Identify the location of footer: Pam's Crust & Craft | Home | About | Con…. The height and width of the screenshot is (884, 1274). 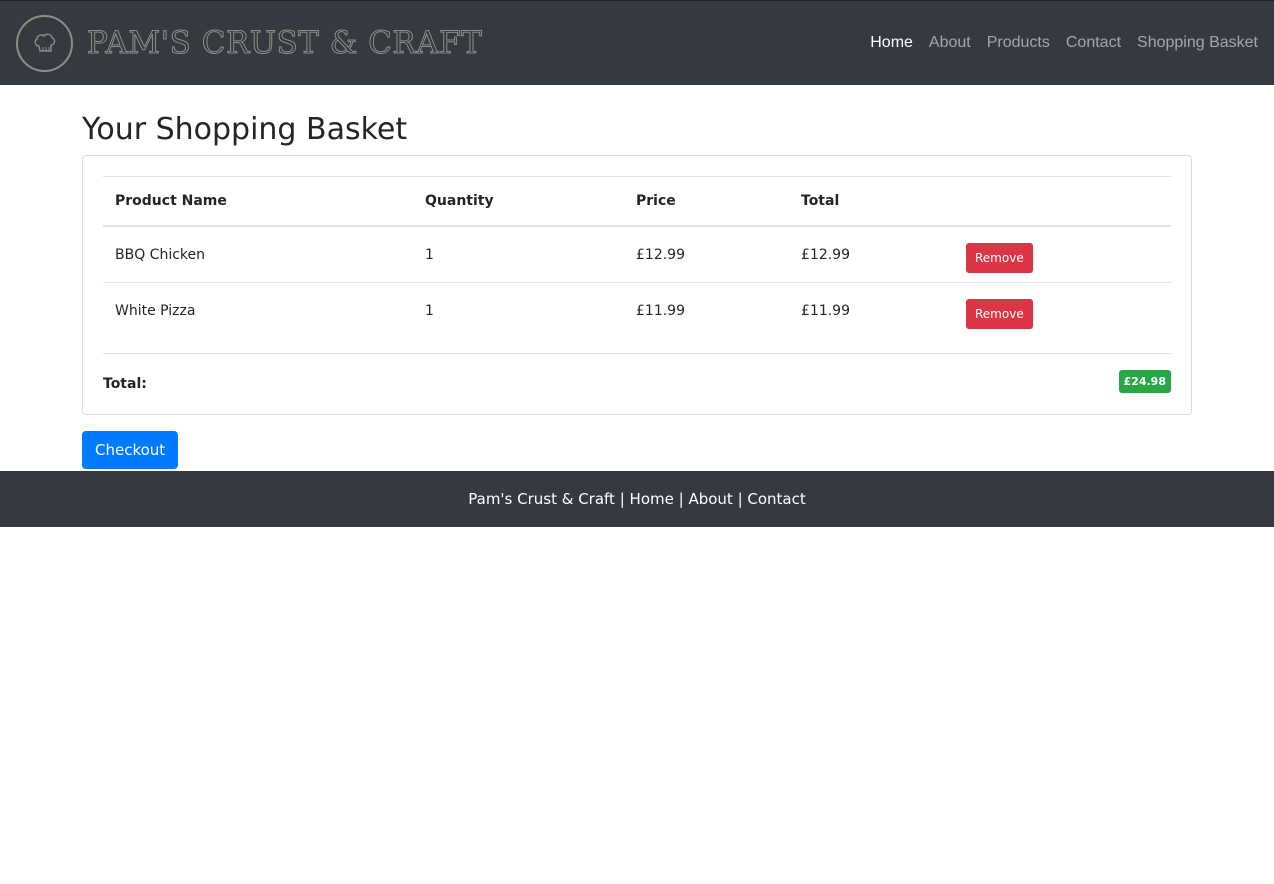
(637, 499).